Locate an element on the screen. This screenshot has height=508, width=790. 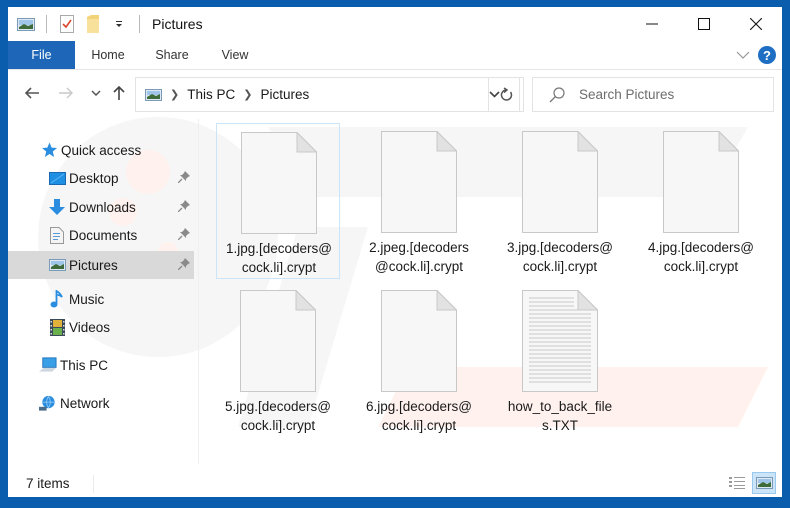
nav-pane-divider is located at coordinates (198, 291).